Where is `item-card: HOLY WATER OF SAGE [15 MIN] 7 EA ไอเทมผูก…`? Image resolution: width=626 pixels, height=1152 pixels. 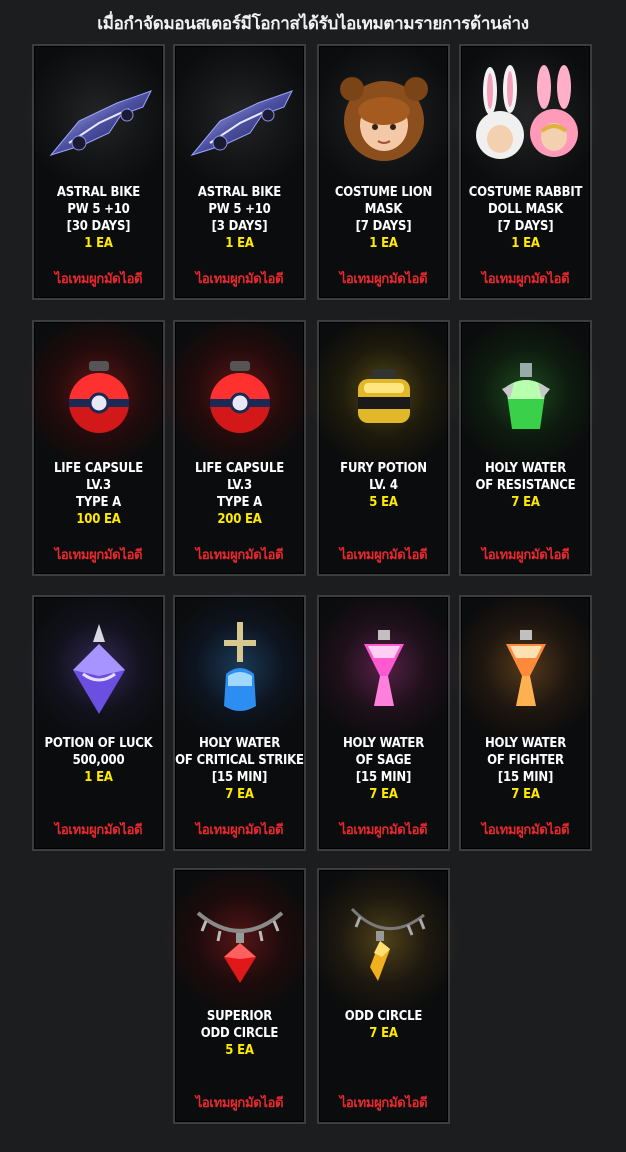
item-card: HOLY WATER OF SAGE [15 MIN] 7 EA ไอเทมผูก… is located at coordinates (383, 721).